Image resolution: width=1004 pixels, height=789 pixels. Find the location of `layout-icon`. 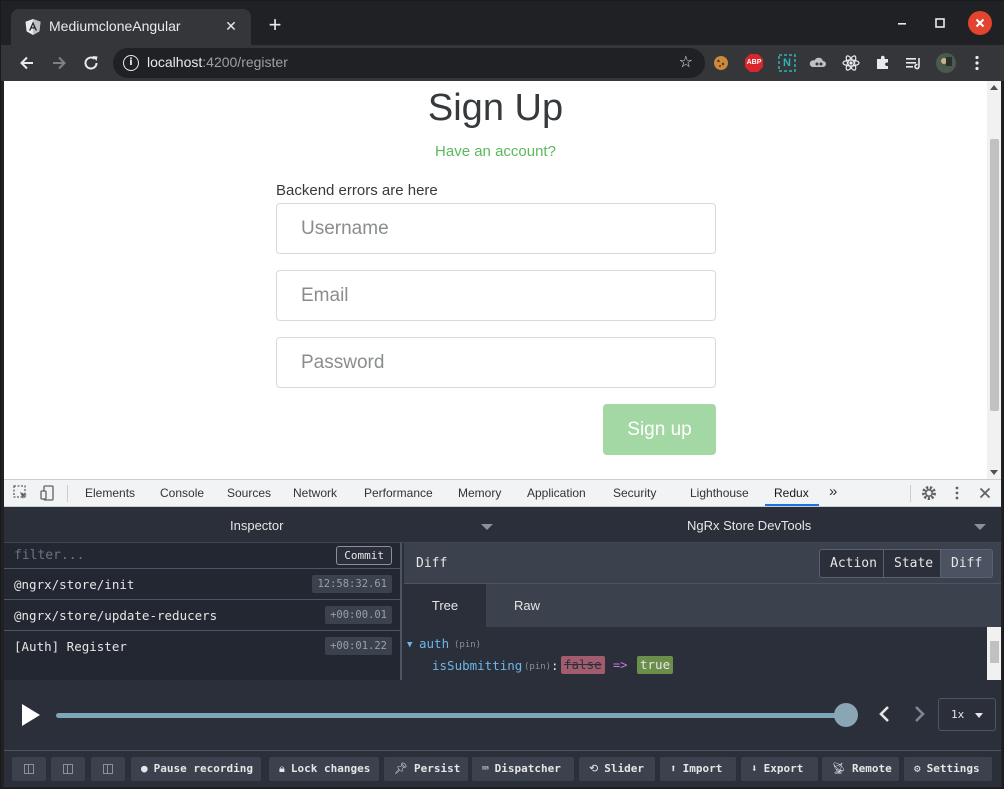

layout-icon is located at coordinates (29, 769).